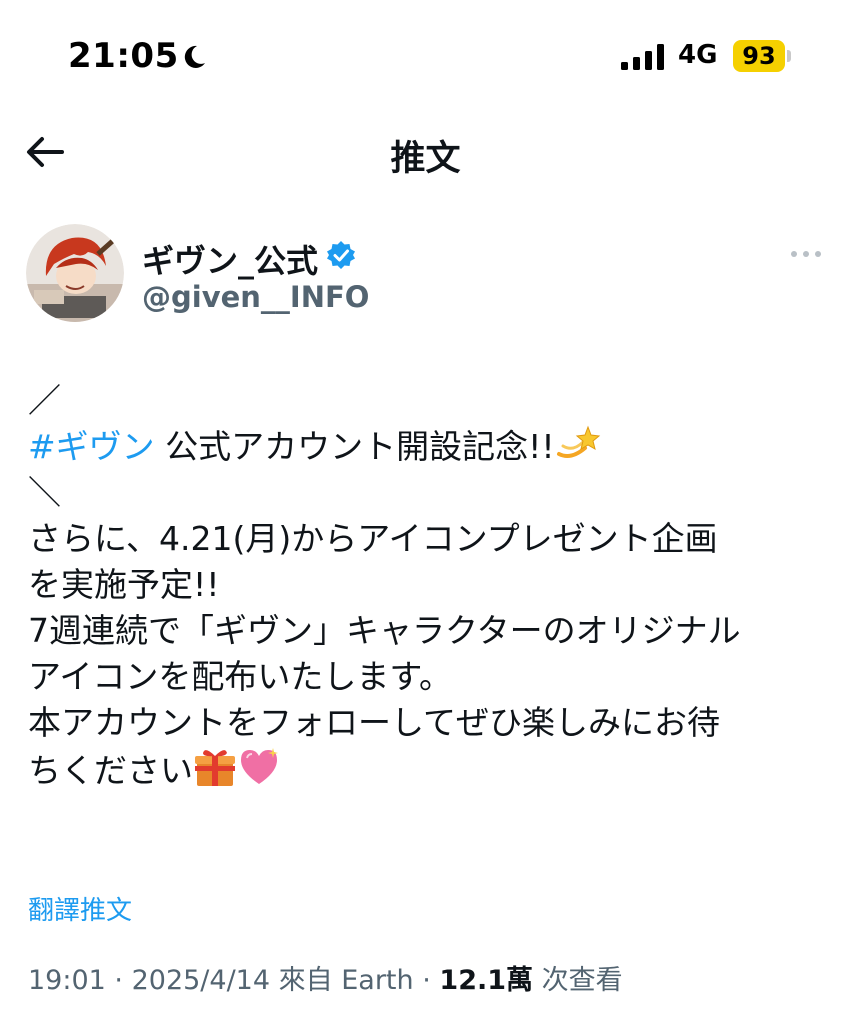 The image size is (851, 1024). I want to click on verified-badge-icon, so click(341, 255).